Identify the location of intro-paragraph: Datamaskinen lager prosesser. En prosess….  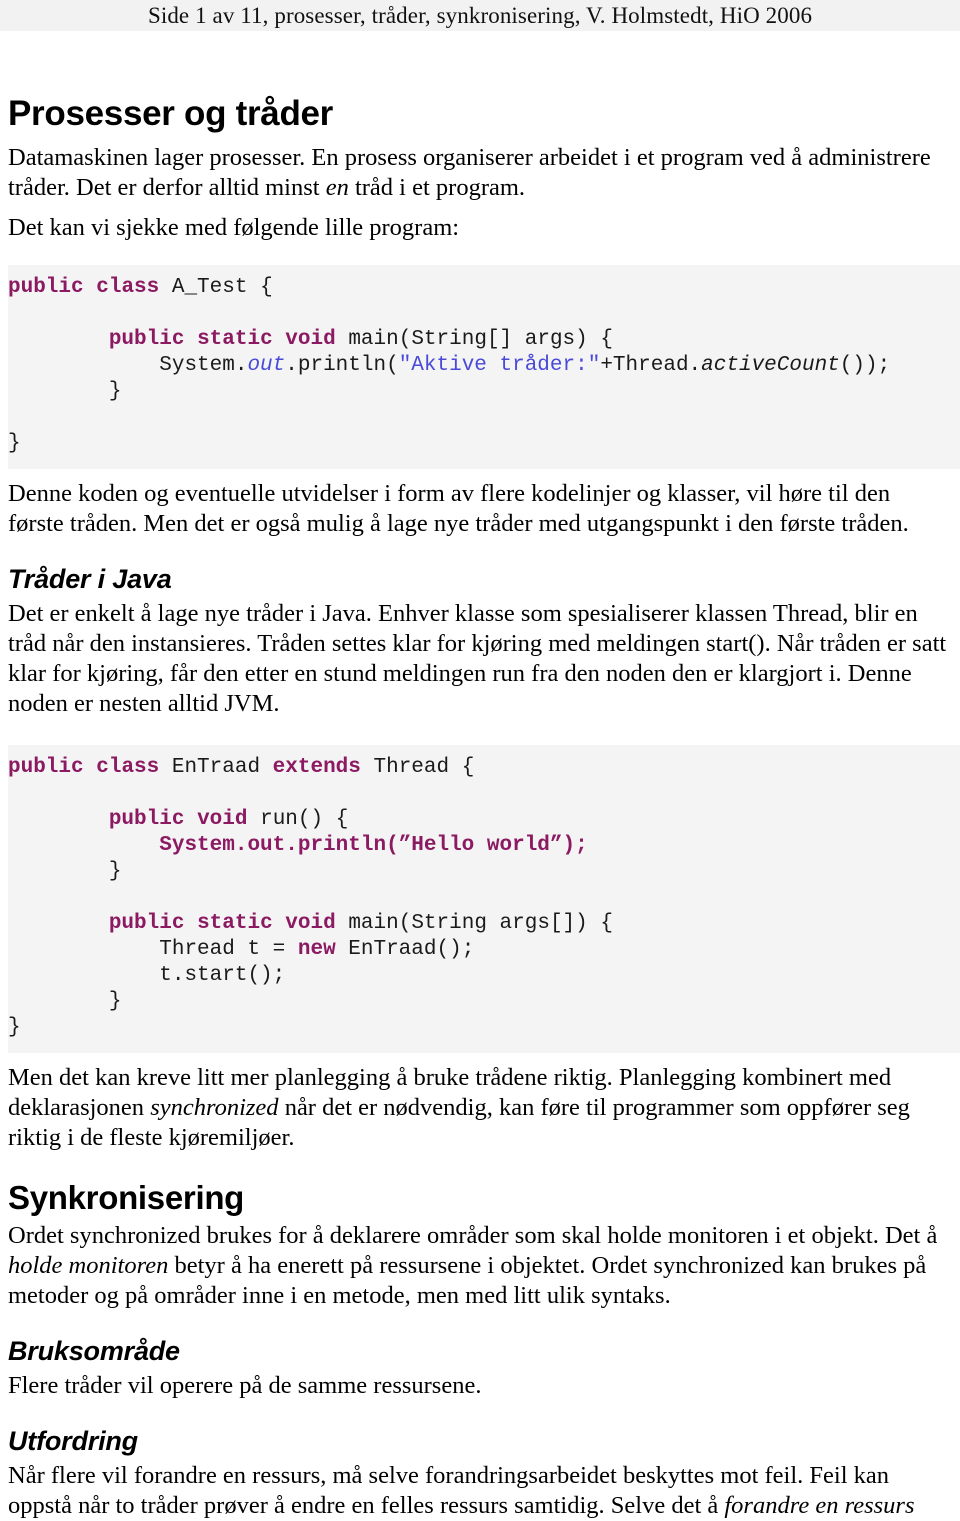
(479, 173).